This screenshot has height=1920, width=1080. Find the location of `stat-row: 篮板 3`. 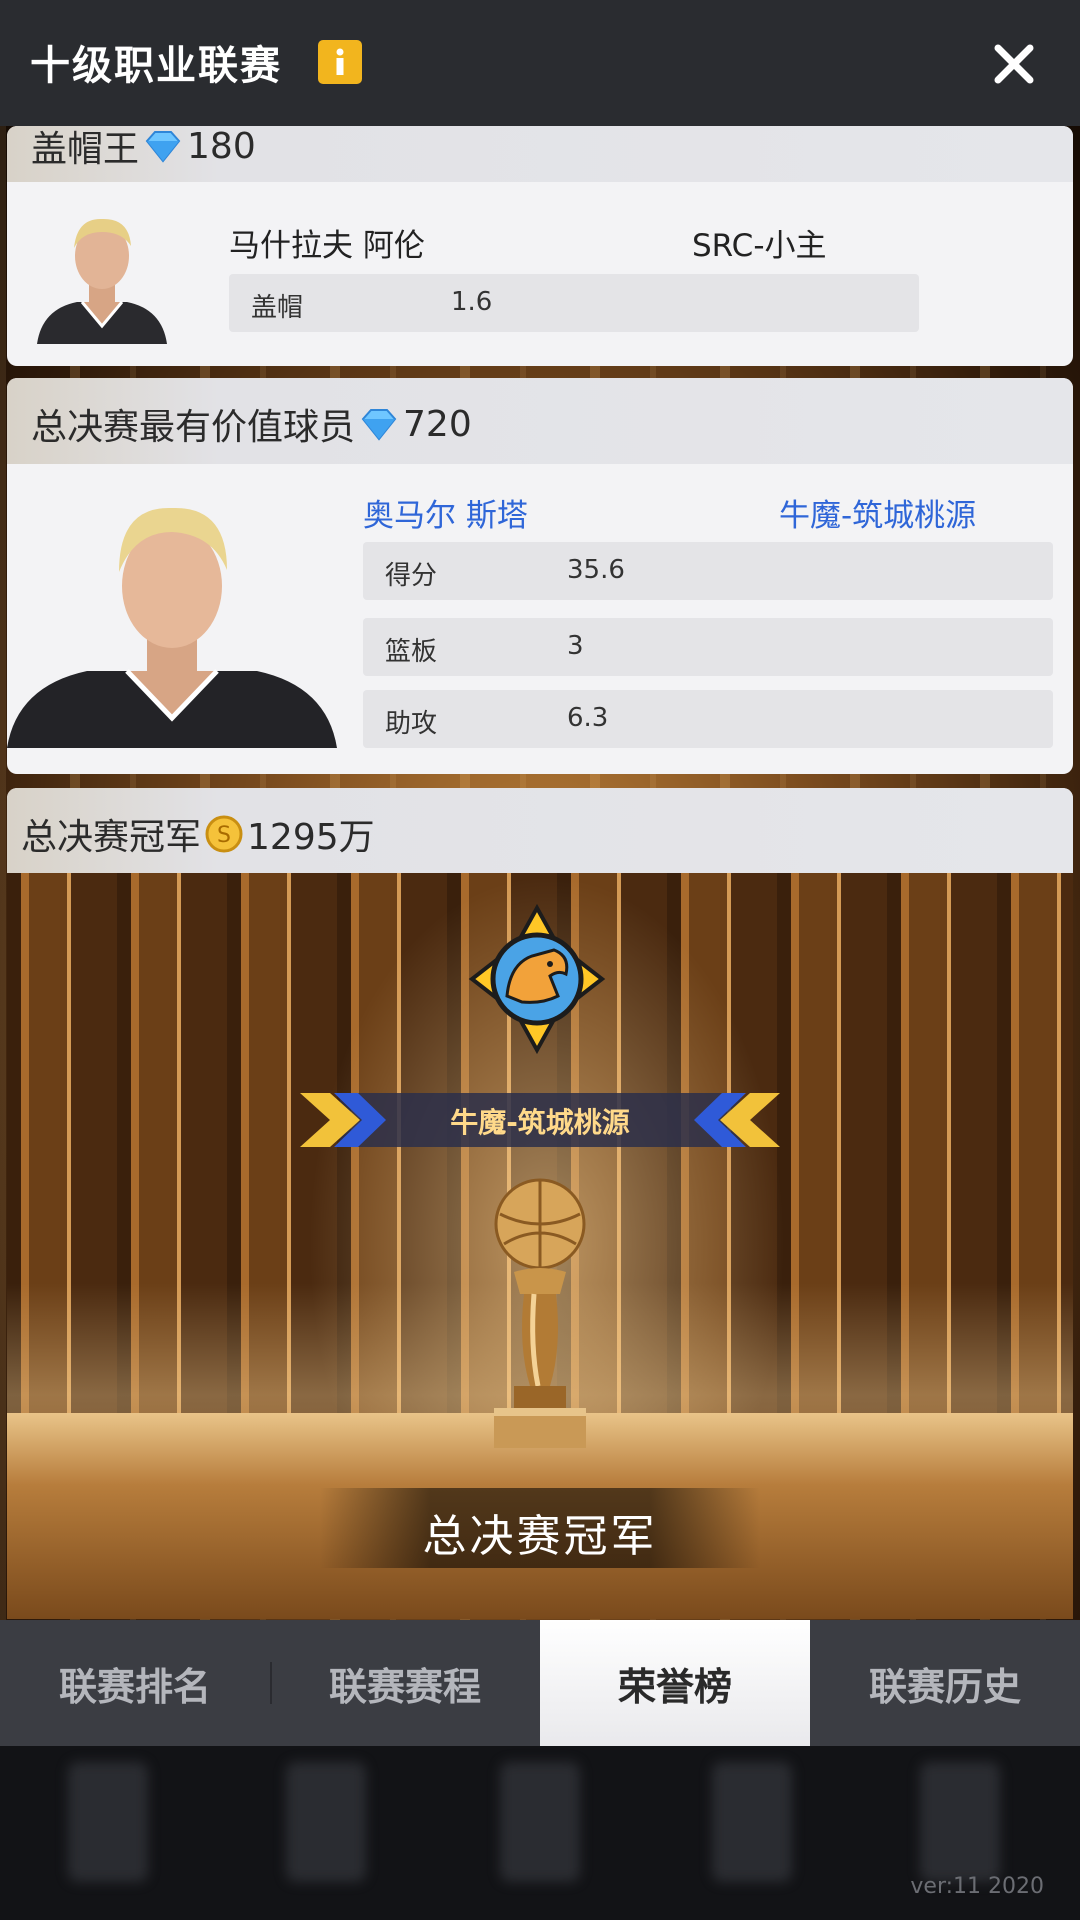

stat-row: 篮板 3 is located at coordinates (708, 647).